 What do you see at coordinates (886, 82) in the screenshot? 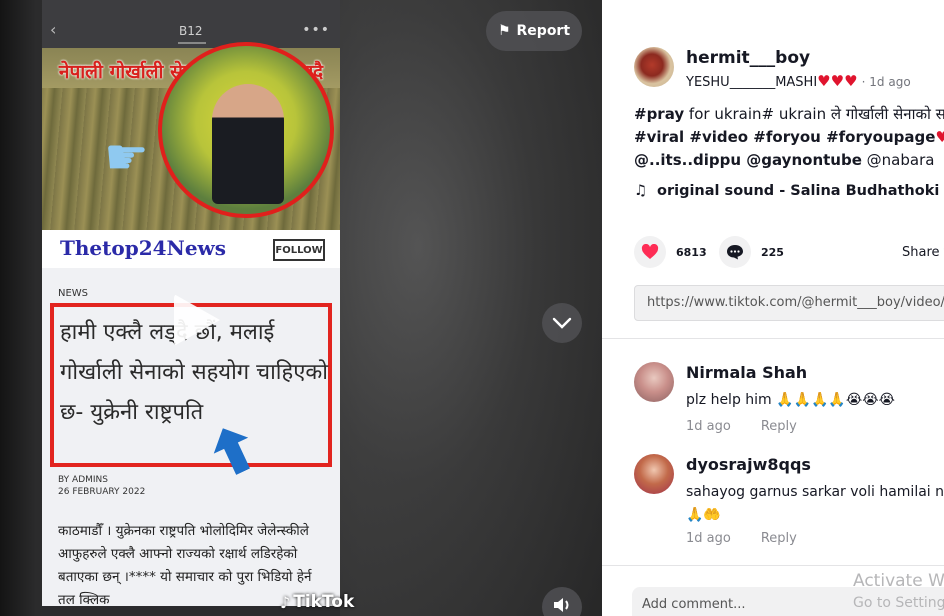
I see `post-time: · 1d ago` at bounding box center [886, 82].